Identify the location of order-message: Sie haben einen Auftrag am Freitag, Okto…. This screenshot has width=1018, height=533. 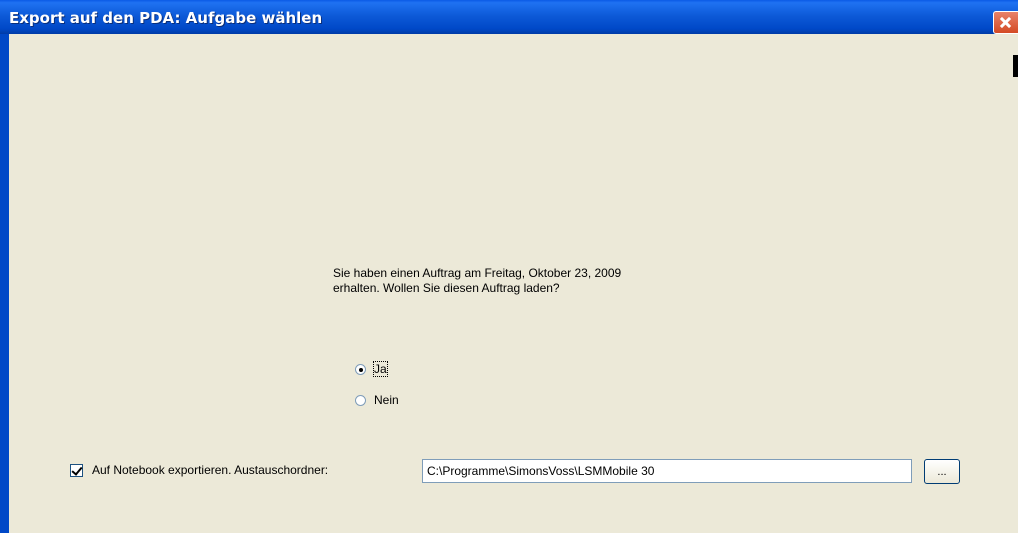
(477, 281).